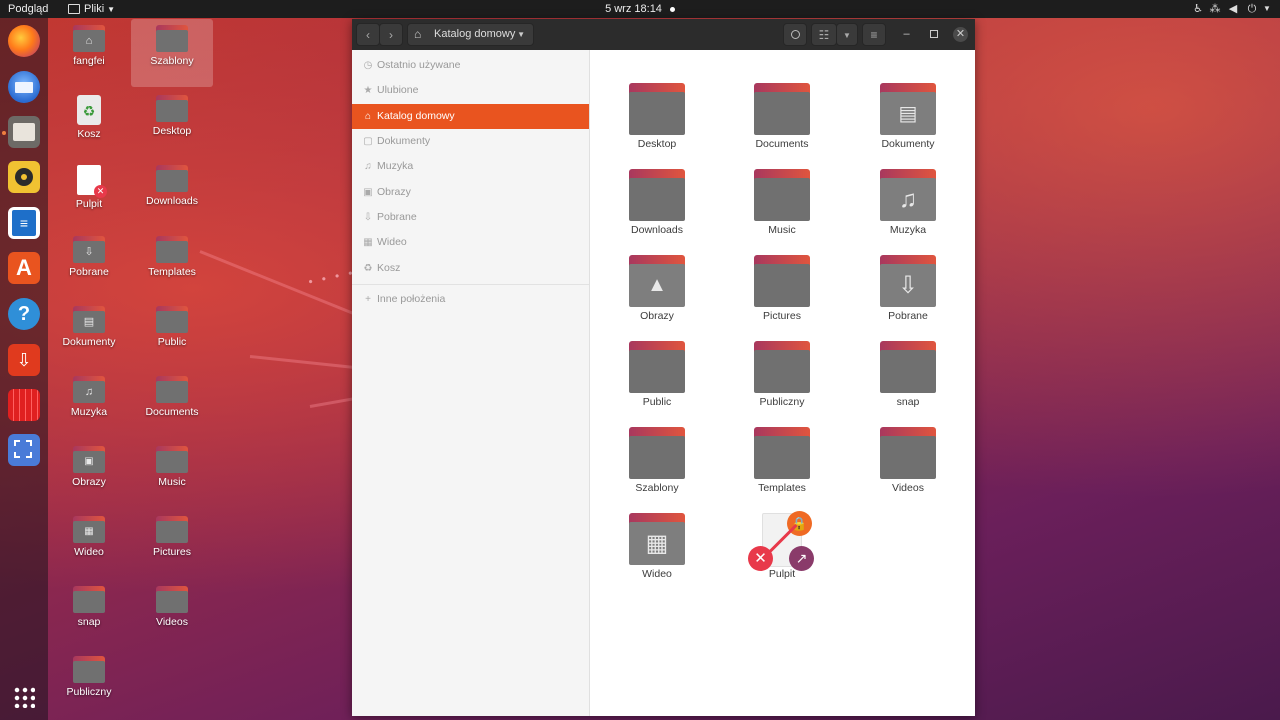 Image resolution: width=1280 pixels, height=720 pixels. I want to click on desktop-icon-label: Music, so click(172, 482).